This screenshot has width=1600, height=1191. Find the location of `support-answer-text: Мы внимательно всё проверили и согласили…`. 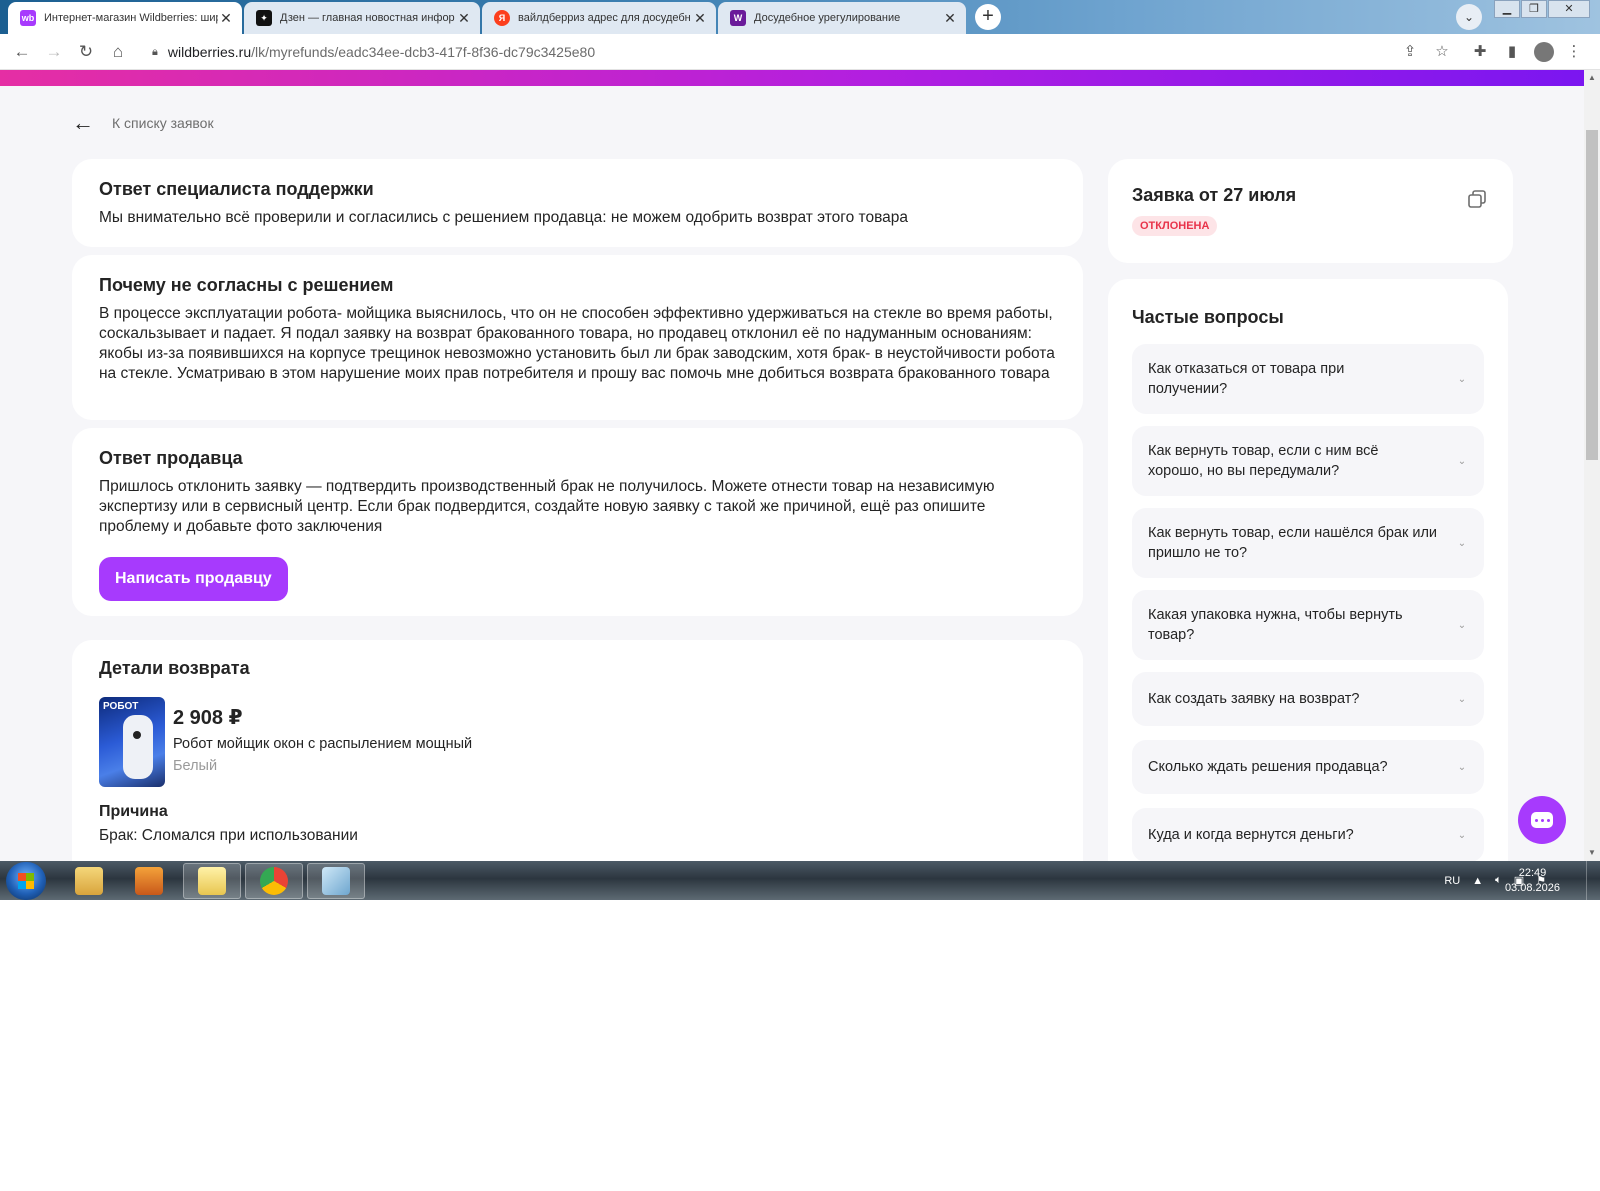

support-answer-text: Мы внимательно всё проверили и согласили… is located at coordinates (504, 217).